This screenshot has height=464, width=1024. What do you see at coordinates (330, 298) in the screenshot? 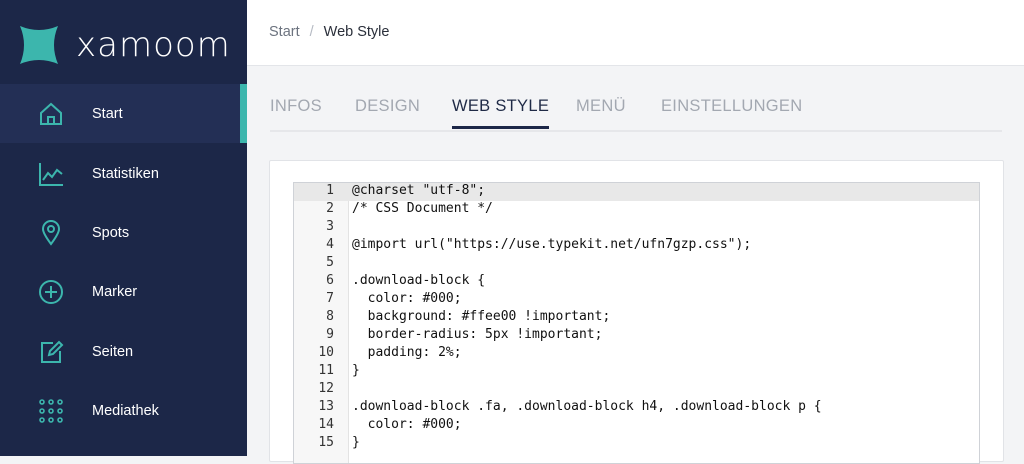
I see `line-number: 7` at bounding box center [330, 298].